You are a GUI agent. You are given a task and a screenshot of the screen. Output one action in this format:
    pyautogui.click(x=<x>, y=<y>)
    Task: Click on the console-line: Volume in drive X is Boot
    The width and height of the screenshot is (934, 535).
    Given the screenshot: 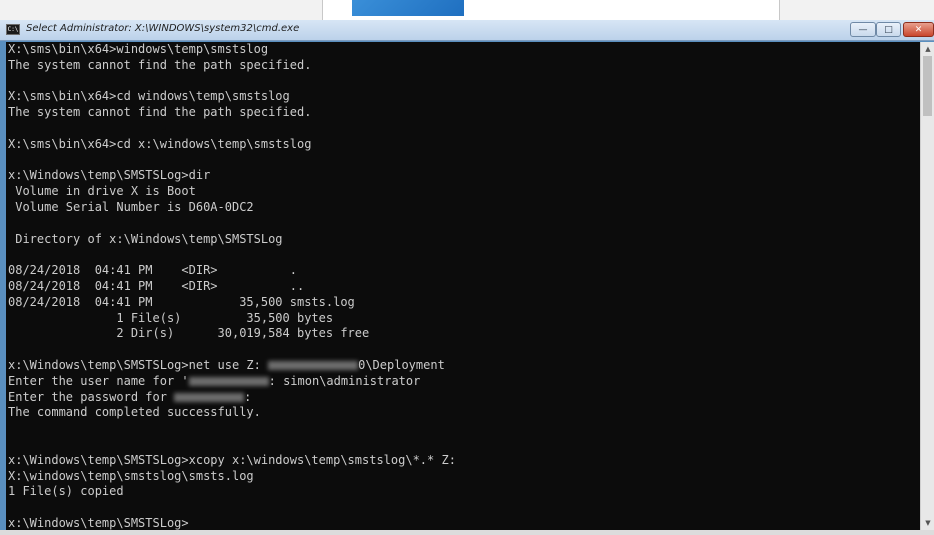 What is the action you would take?
    pyautogui.click(x=102, y=191)
    